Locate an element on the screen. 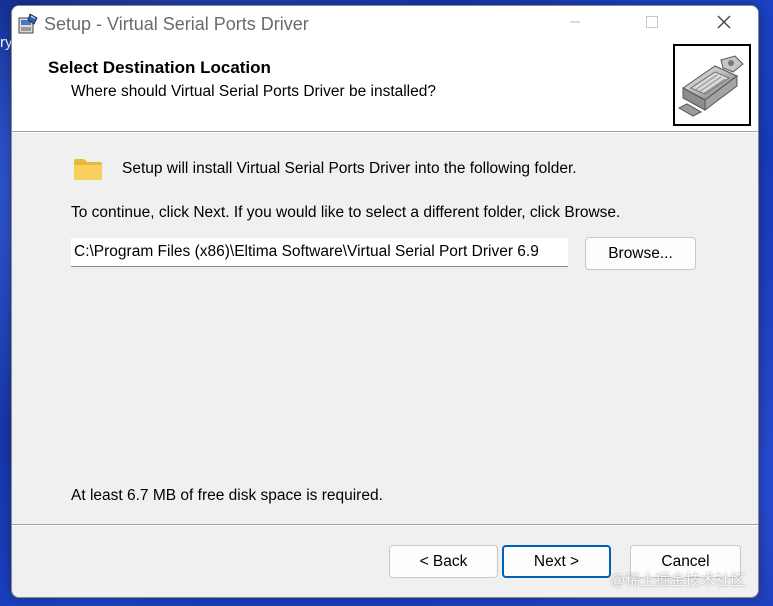  destination-path-input is located at coordinates (319, 252).